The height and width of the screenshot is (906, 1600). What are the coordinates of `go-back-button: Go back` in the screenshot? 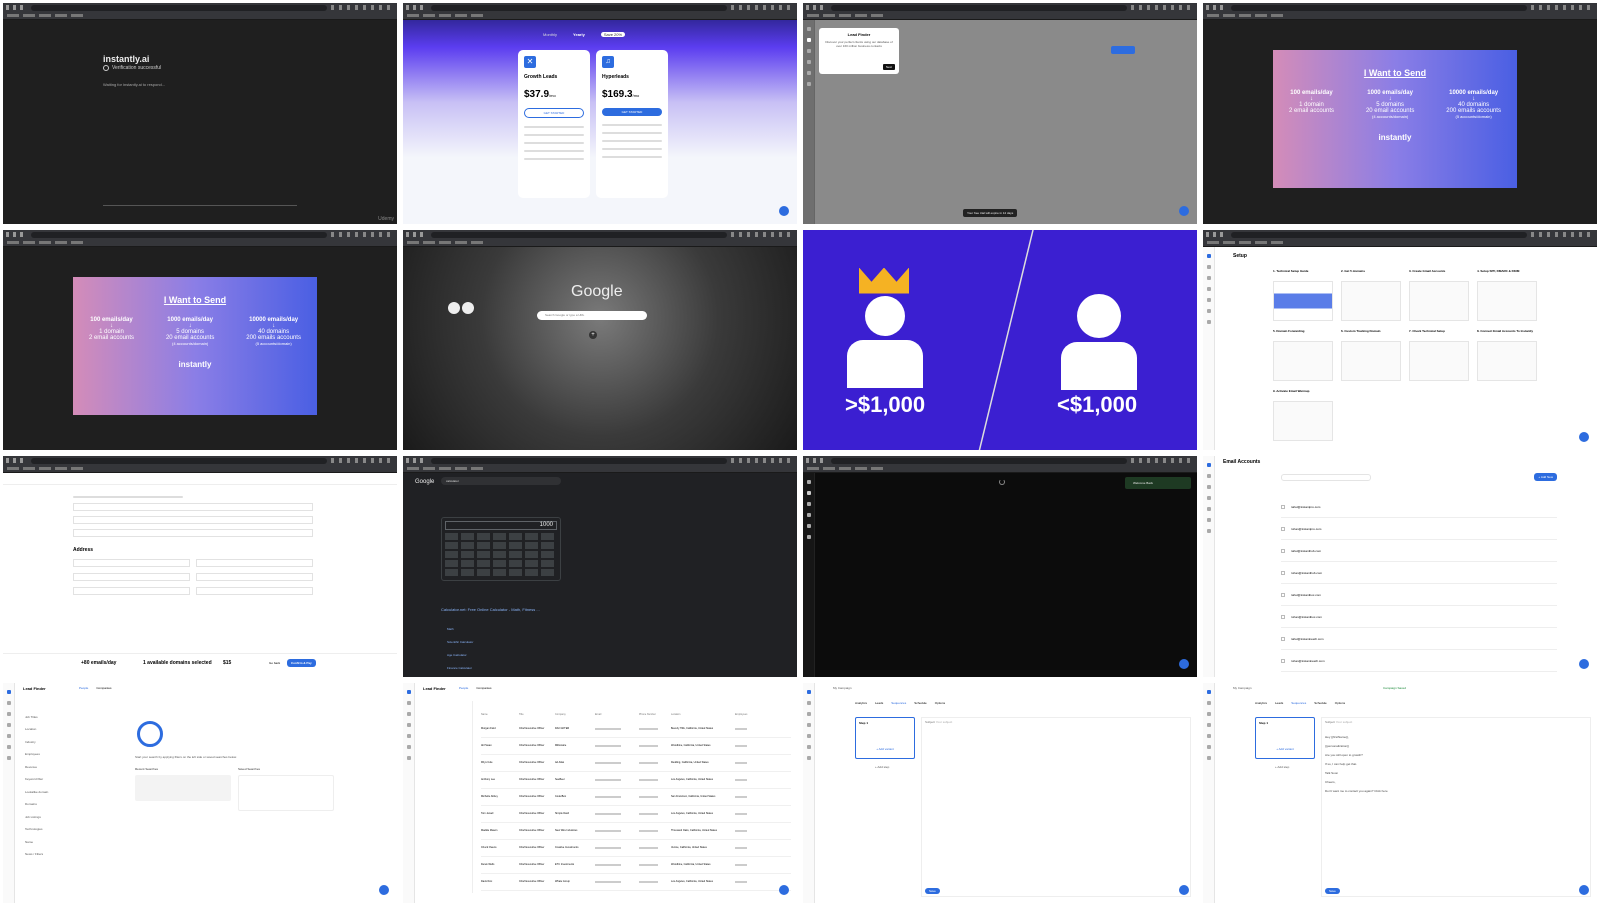 It's located at (274, 663).